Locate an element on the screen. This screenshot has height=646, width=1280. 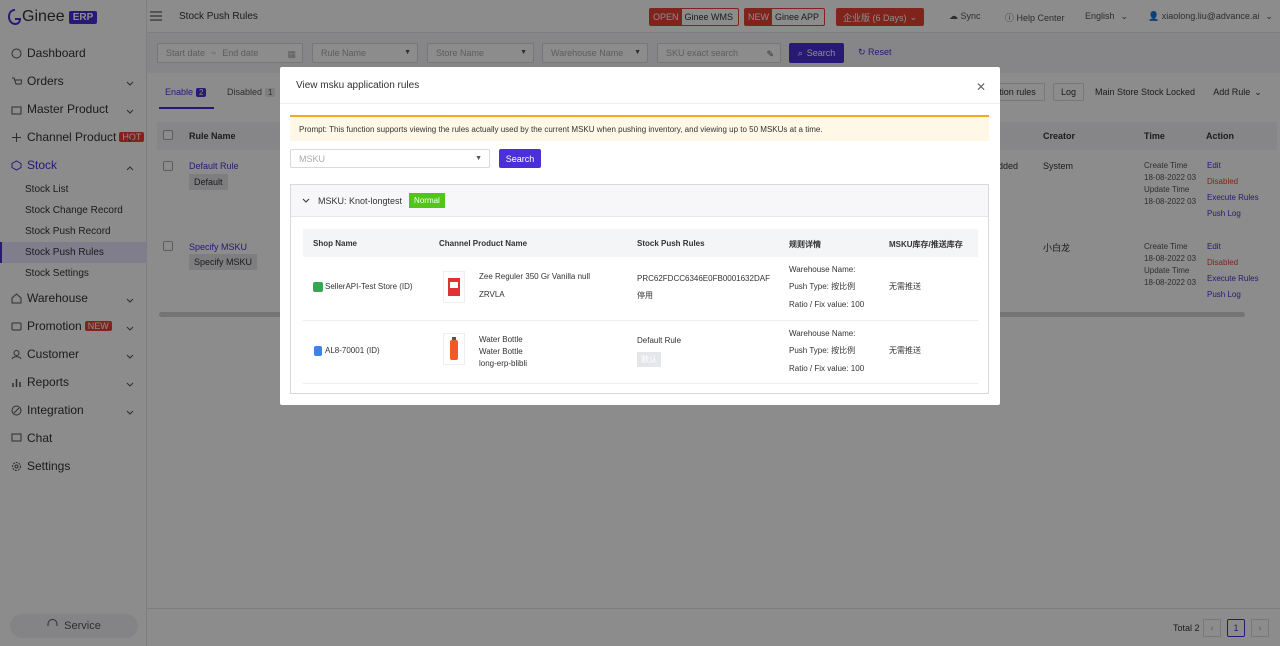
rule-status: 停用 is located at coordinates (645, 295).